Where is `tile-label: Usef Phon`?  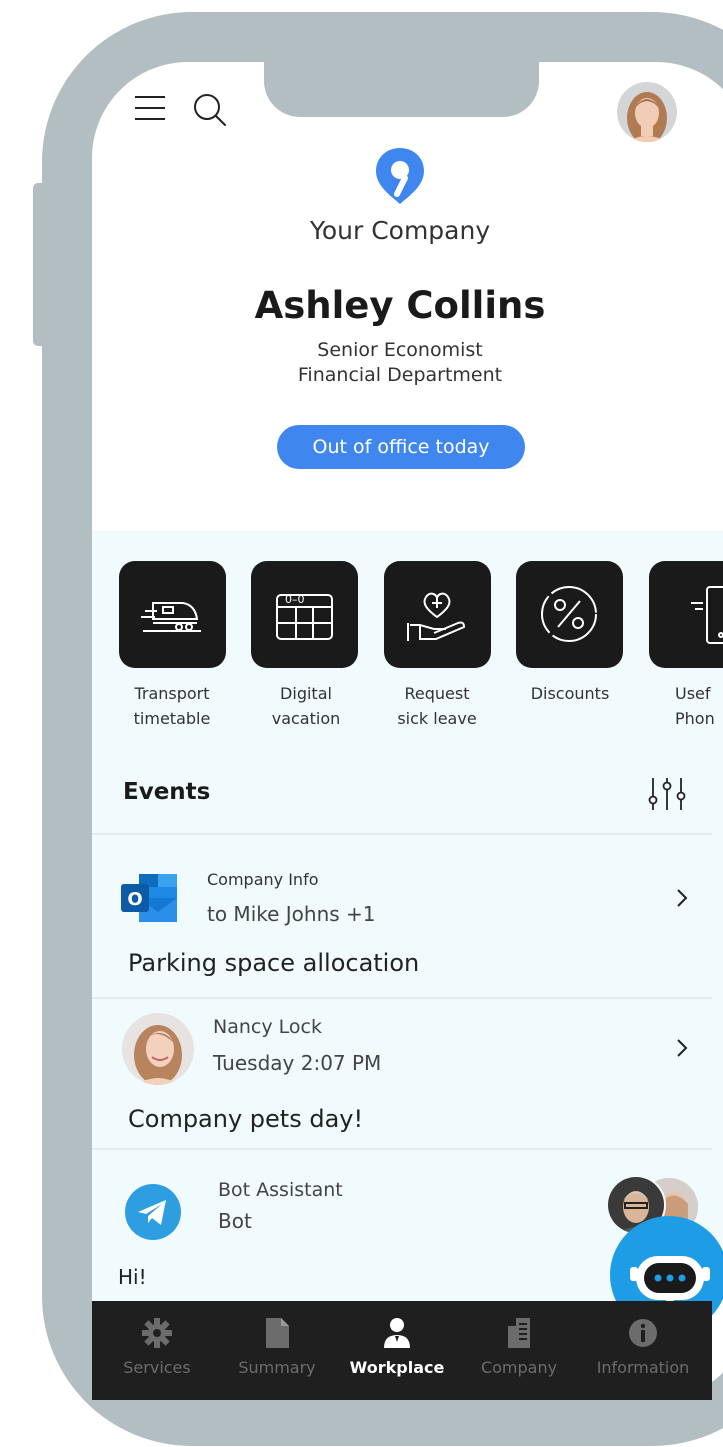
tile-label: Usef Phon is located at coordinates (695, 706).